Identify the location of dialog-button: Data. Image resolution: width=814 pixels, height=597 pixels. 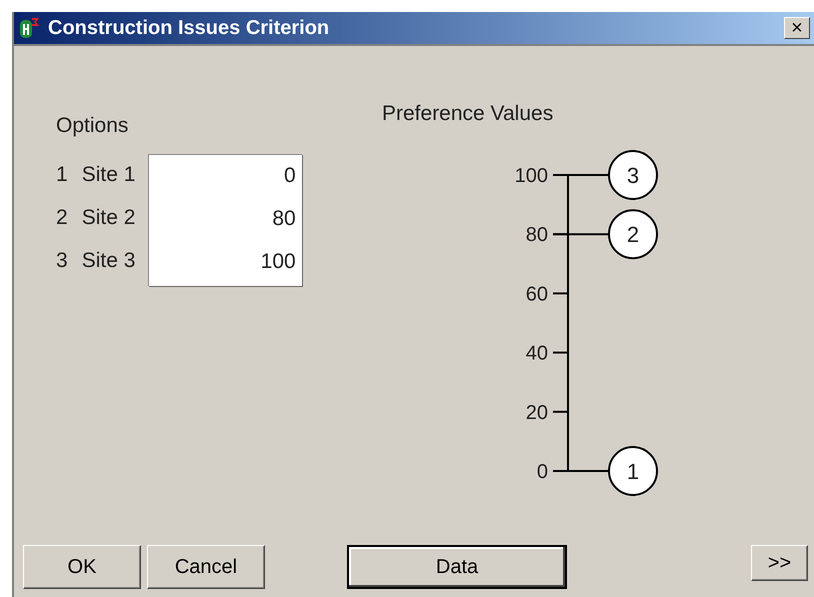
(457, 567).